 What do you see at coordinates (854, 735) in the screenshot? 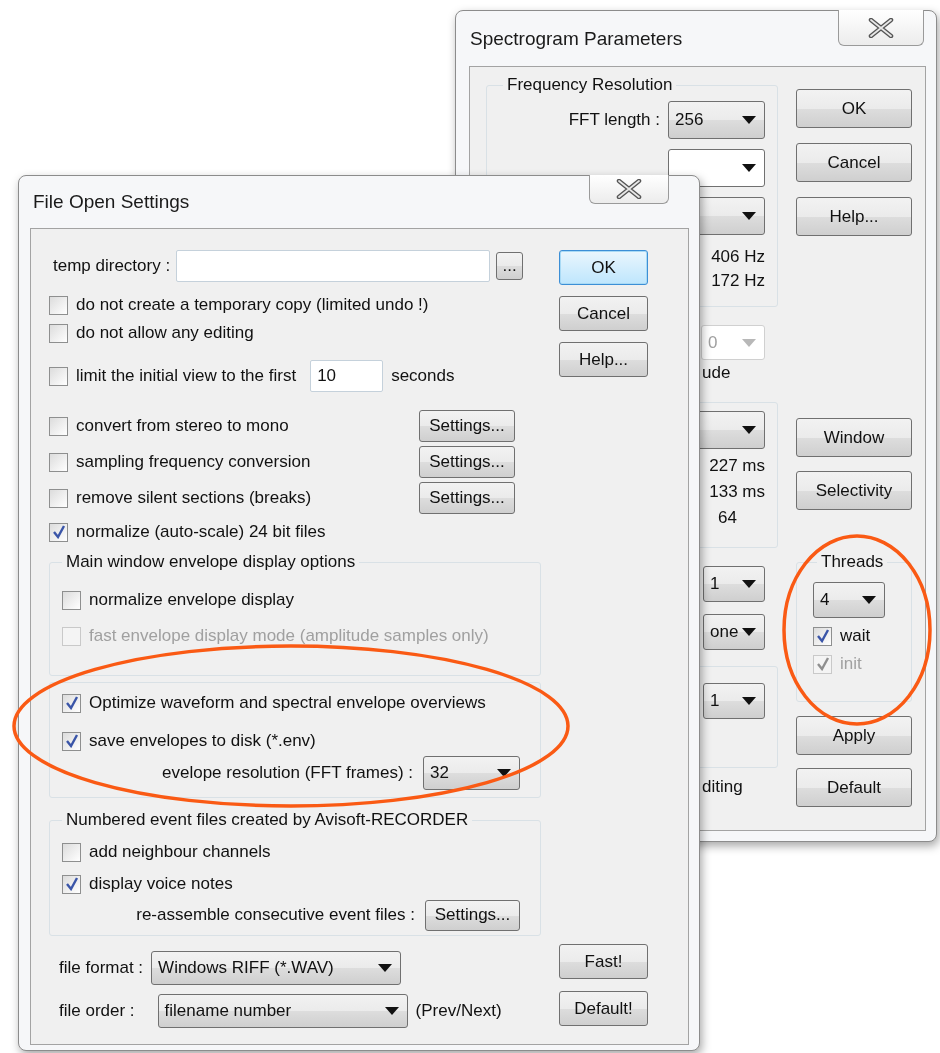
I see `dialog-button: Apply` at bounding box center [854, 735].